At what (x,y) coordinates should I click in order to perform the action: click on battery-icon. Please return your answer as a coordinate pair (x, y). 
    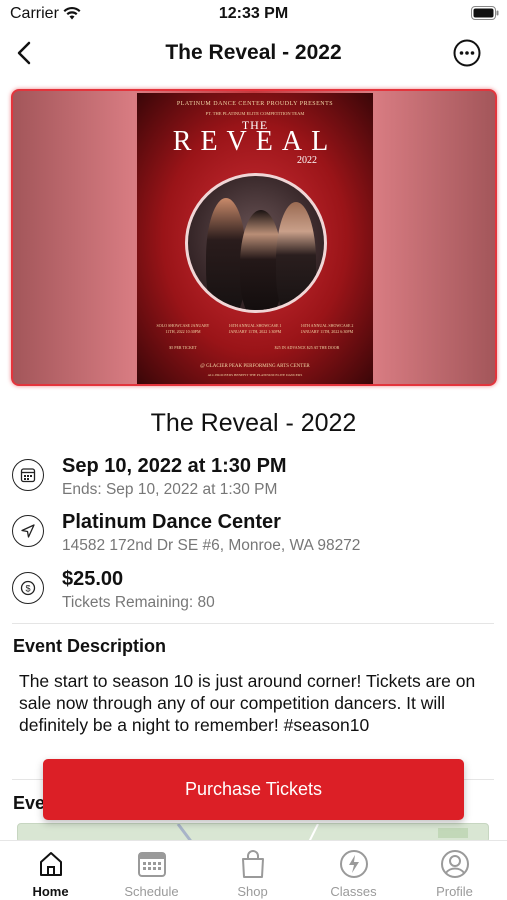
    Looking at the image, I should click on (485, 13).